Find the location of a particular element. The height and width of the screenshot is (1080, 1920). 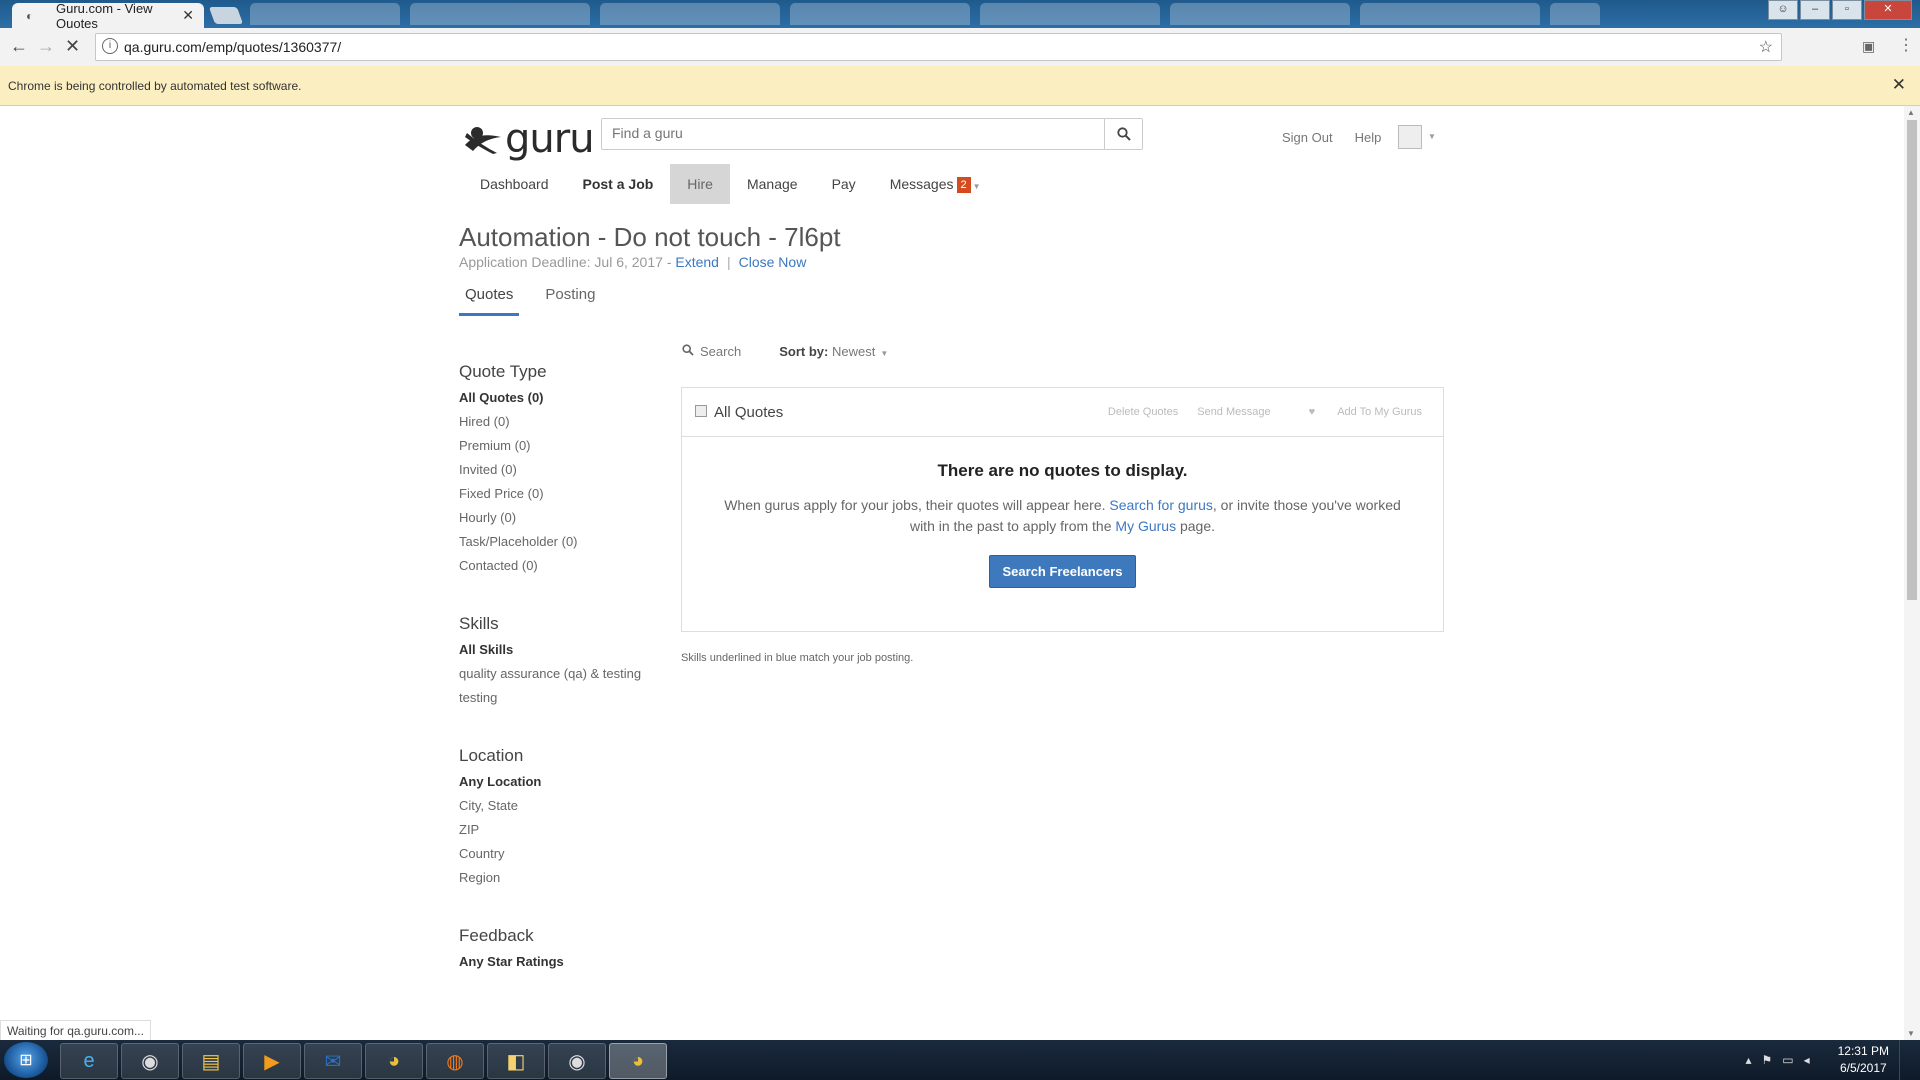

eclipse-window-icon: ◉ is located at coordinates (577, 1061).